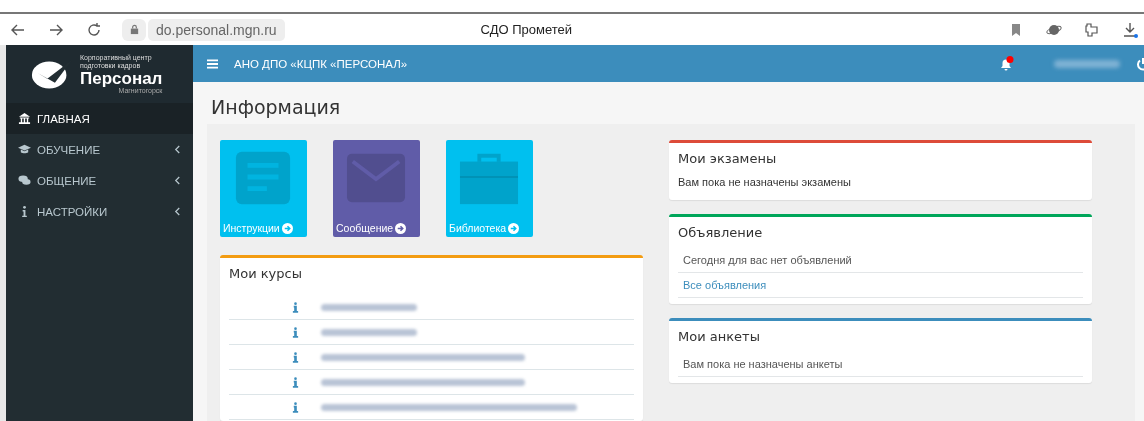  I want to click on message-text: Вам пока не назначены экзамены, so click(764, 182).